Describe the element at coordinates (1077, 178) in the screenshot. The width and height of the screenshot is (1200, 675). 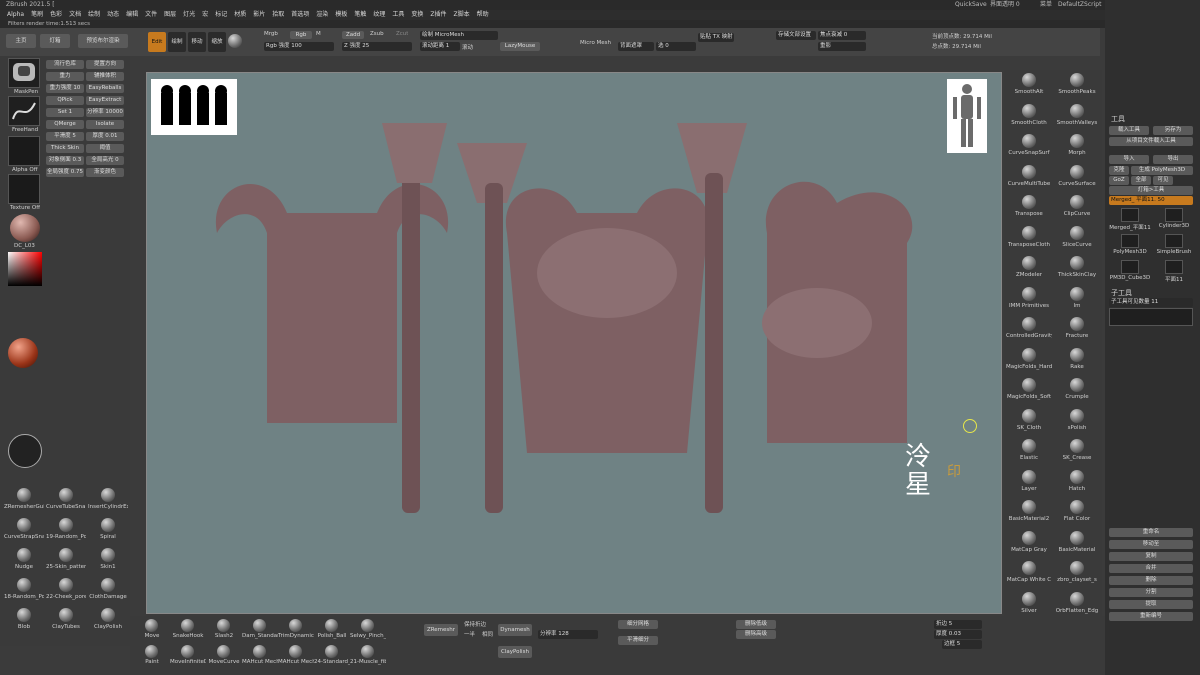
I see `brush-slot: CurveSurface` at that location.